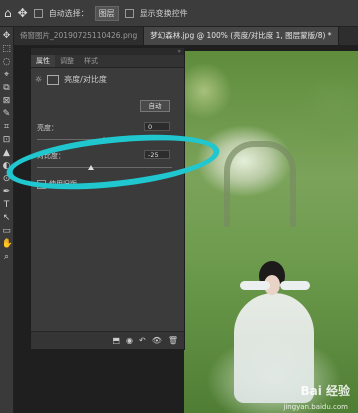 This screenshot has width=358, height=413. Describe the element at coordinates (7, 244) in the screenshot. I see `hand-icon: ✋` at that location.